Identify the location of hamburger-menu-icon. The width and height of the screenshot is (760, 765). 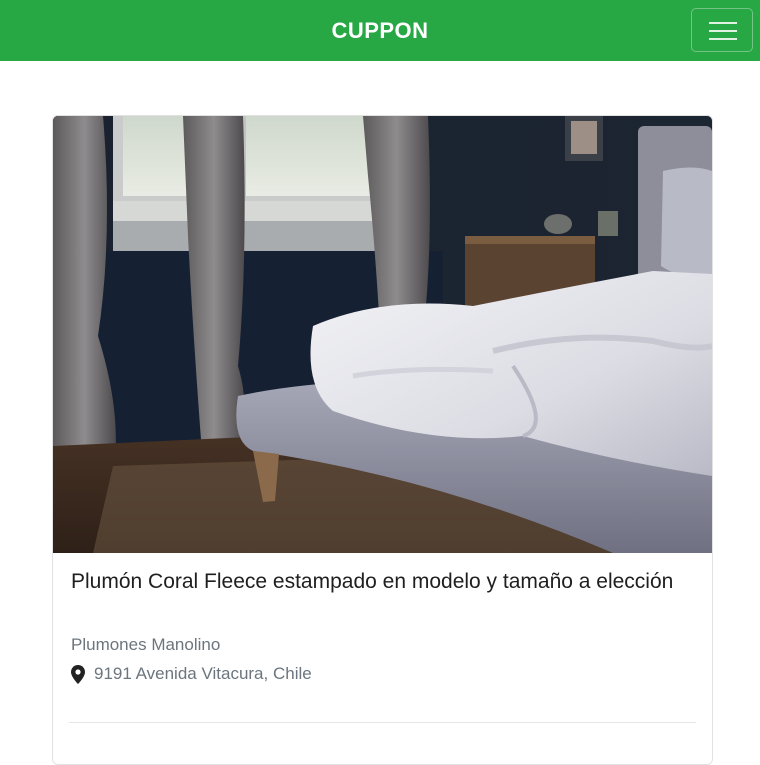
(723, 23).